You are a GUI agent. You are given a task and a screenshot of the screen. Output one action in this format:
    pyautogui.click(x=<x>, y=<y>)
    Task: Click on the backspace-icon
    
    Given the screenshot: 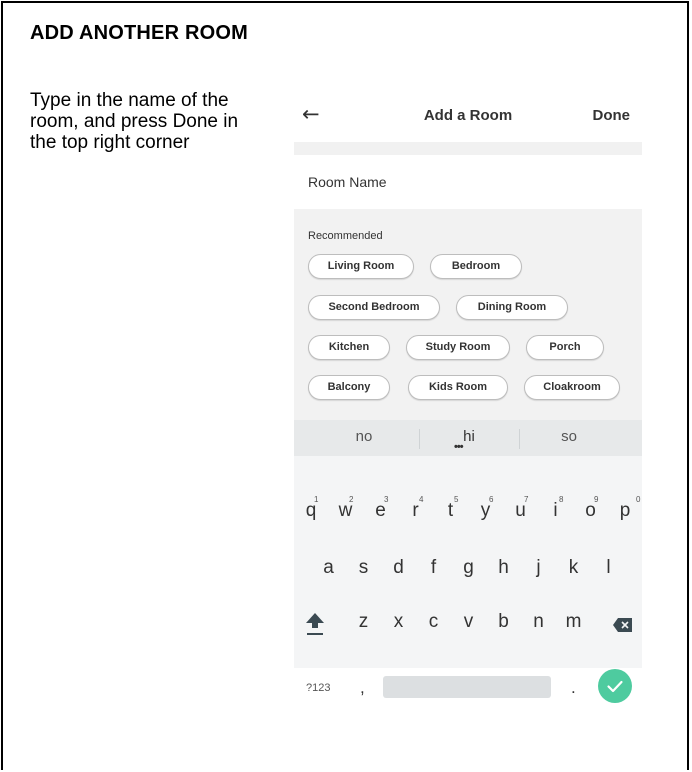 What is the action you would take?
    pyautogui.click(x=622, y=625)
    